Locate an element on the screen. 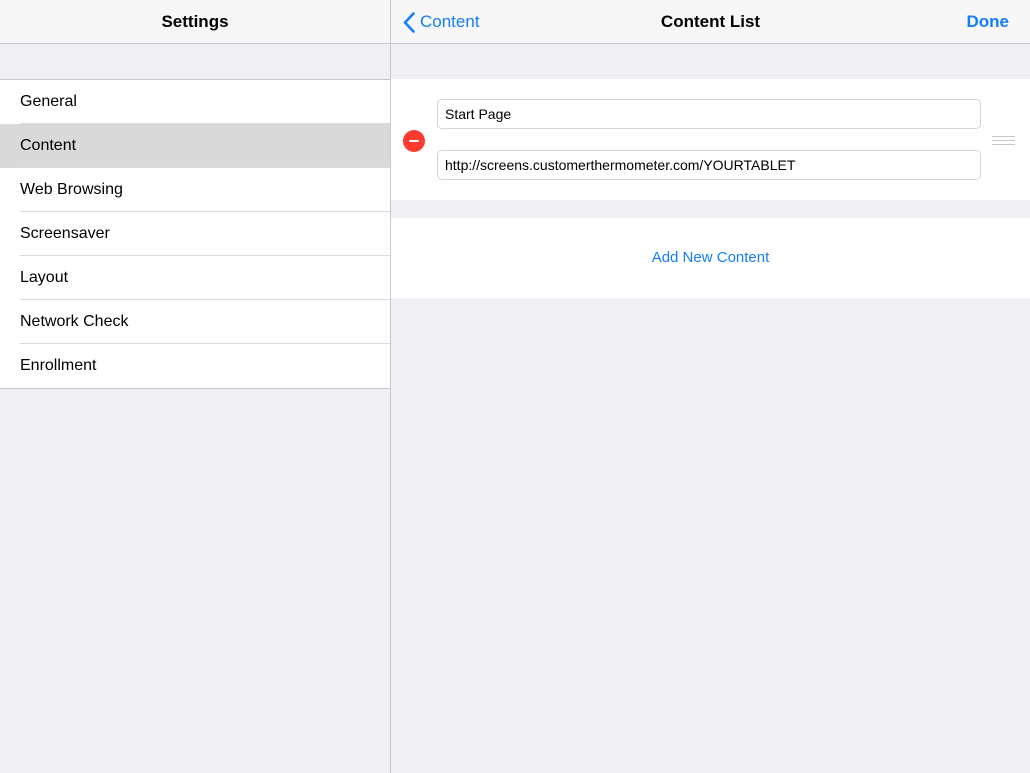 Image resolution: width=1030 pixels, height=773 pixels. back-button-label: Content is located at coordinates (450, 21).